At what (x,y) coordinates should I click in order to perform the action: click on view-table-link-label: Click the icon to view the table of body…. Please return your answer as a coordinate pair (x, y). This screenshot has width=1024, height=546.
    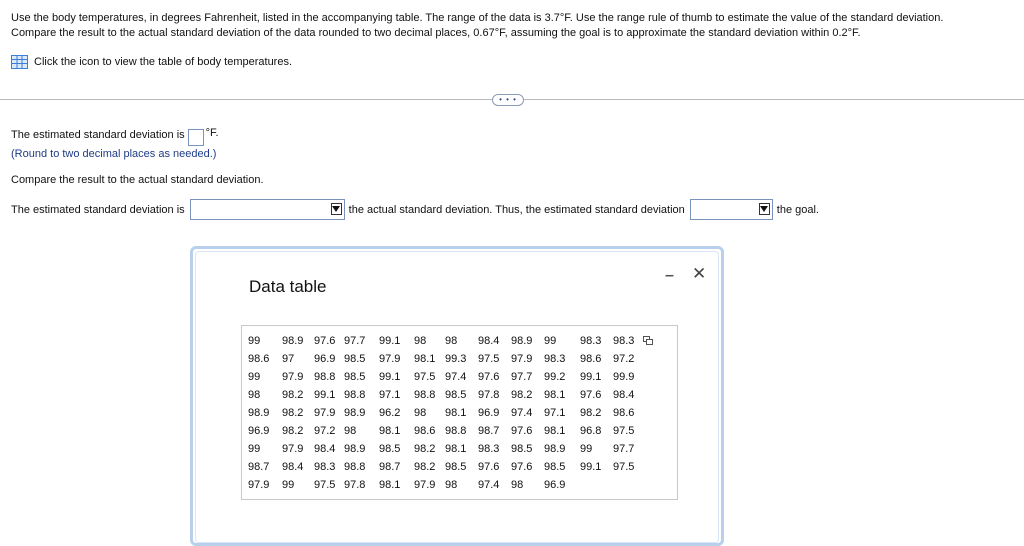
    Looking at the image, I should click on (163, 62).